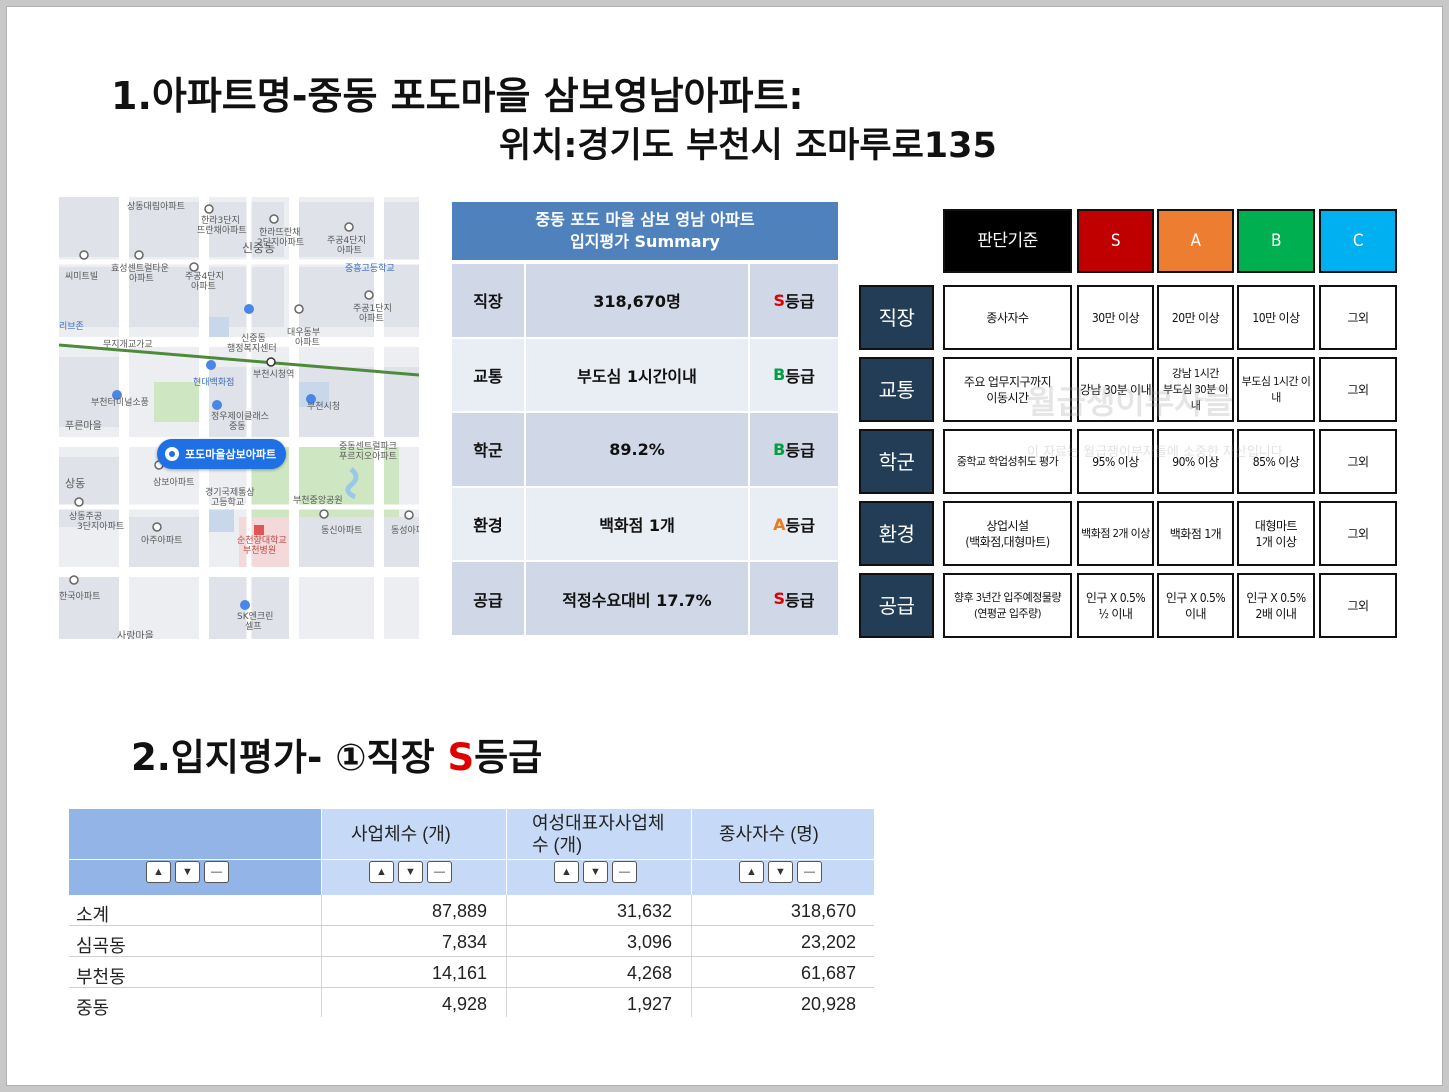  What do you see at coordinates (222, 231) in the screenshot?
I see `map-label: 뜨란채아파트` at bounding box center [222, 231].